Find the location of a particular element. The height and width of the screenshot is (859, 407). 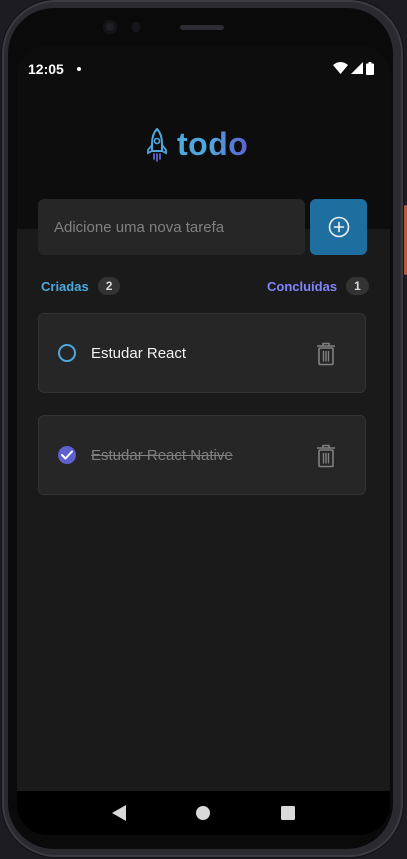

created-count-badge: 2 is located at coordinates (109, 286).